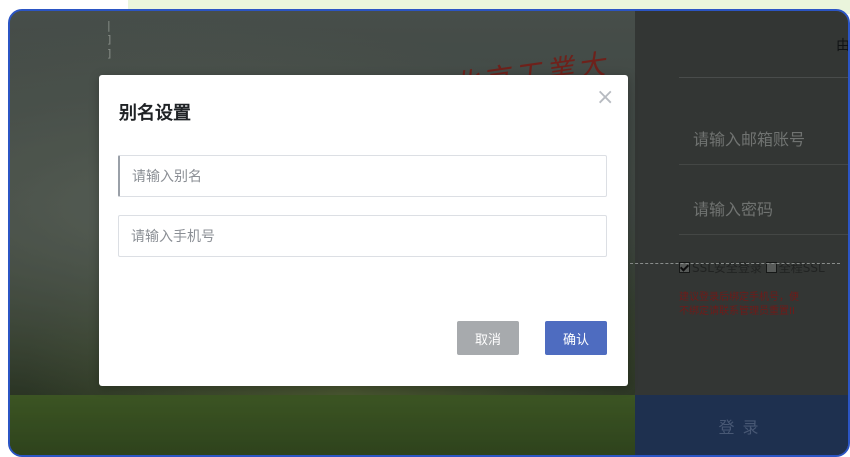 The height and width of the screenshot is (457, 850). Describe the element at coordinates (732, 263) in the screenshot. I see `dashed-divider` at that location.